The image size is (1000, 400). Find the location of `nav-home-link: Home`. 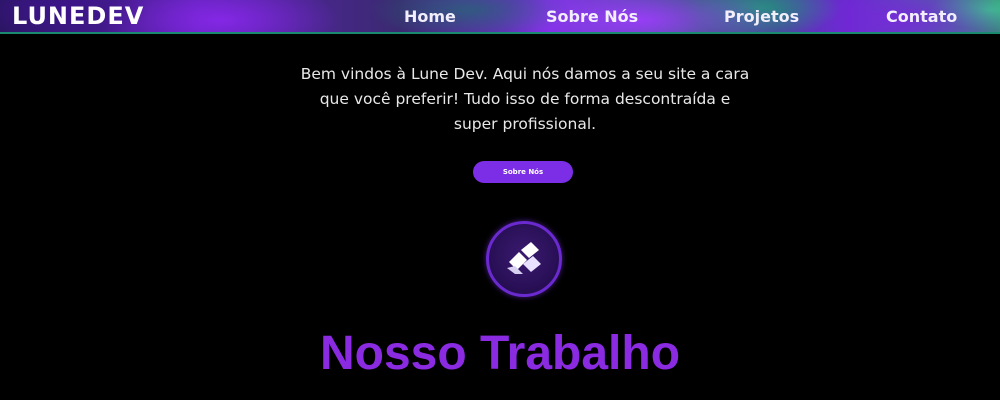

nav-home-link: Home is located at coordinates (430, 17).